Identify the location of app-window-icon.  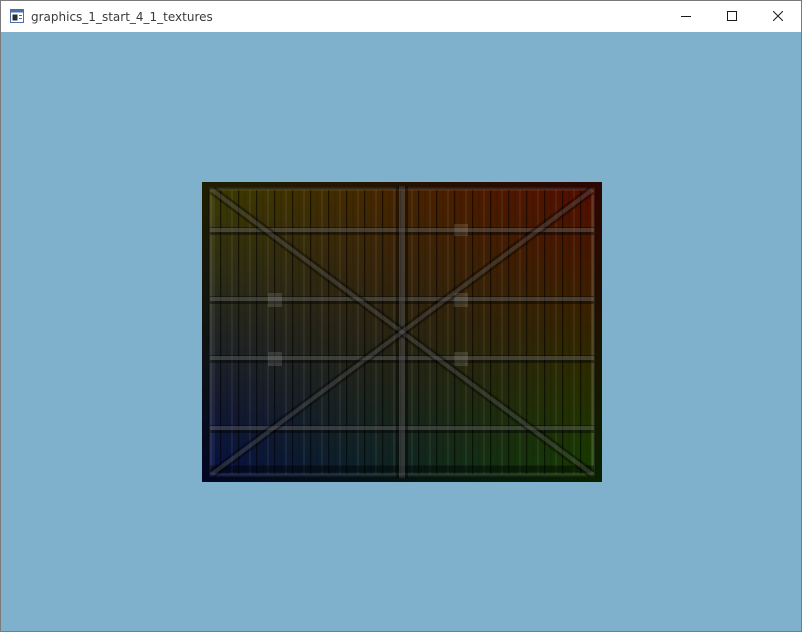
(17, 16).